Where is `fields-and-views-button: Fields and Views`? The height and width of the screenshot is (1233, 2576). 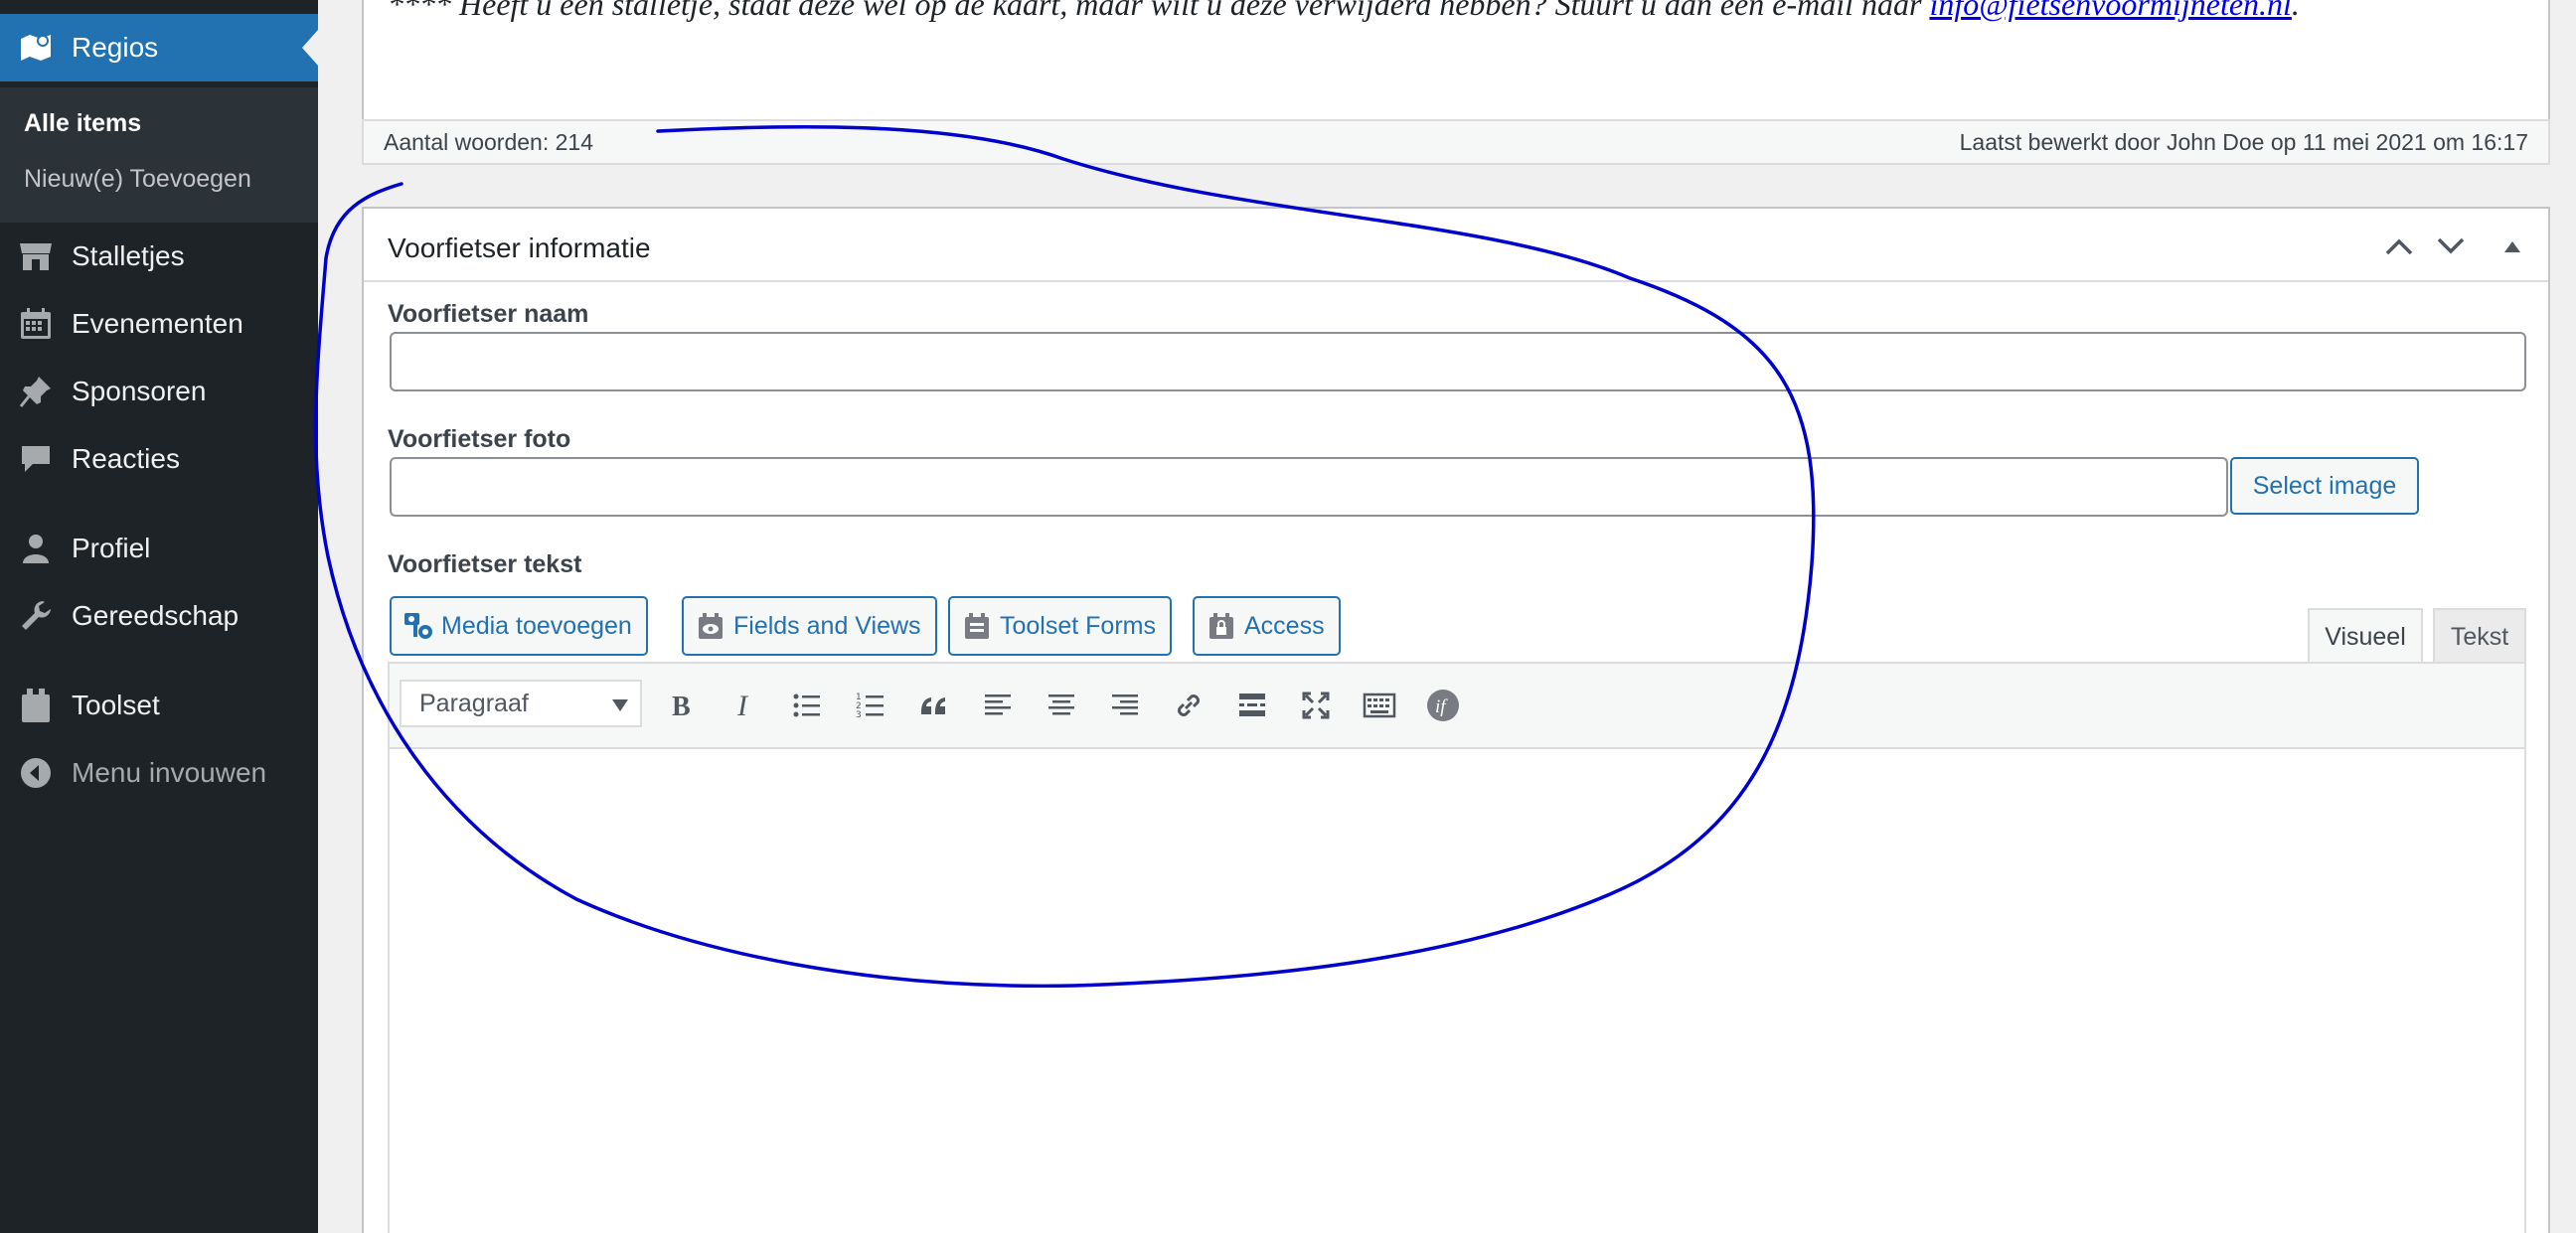
fields-and-views-button: Fields and Views is located at coordinates (809, 626).